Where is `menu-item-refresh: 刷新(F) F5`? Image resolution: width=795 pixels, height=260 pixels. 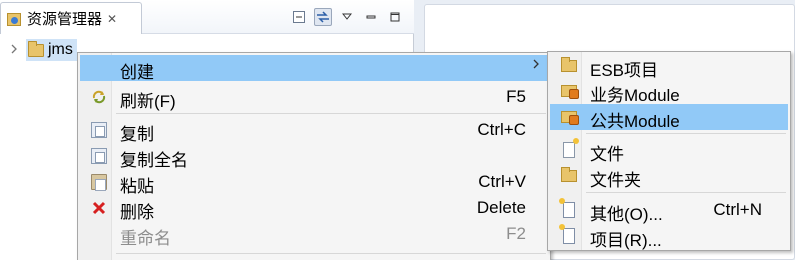 menu-item-refresh: 刷新(F) F5 is located at coordinates (314, 97).